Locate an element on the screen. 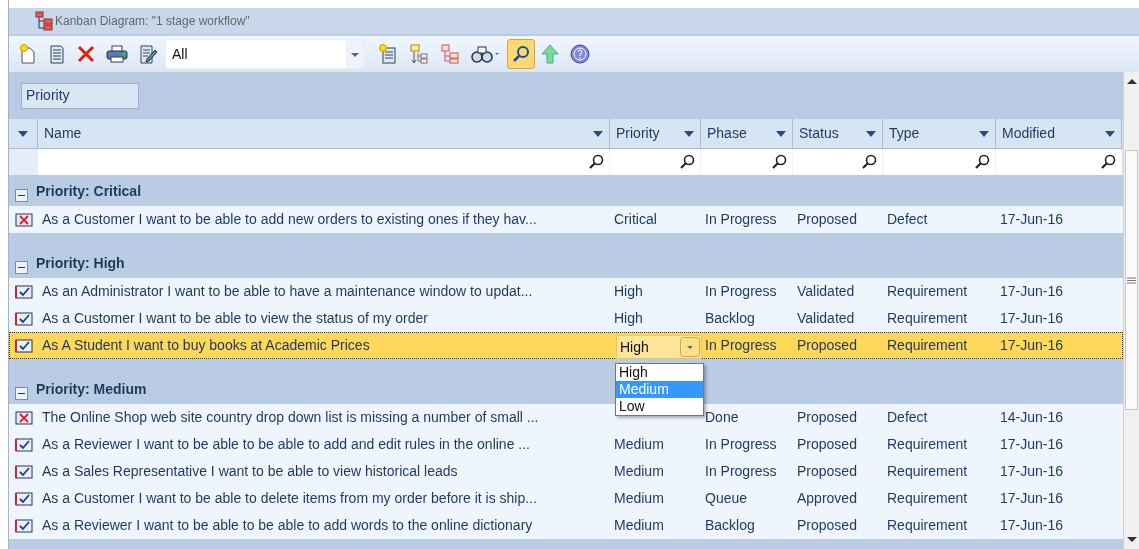 The image size is (1139, 549). table-row: As an Administrator I want to be able to have a maintenance window to updat... High In Progress Validated Requirement 17-Jun-16 is located at coordinates (566, 291).